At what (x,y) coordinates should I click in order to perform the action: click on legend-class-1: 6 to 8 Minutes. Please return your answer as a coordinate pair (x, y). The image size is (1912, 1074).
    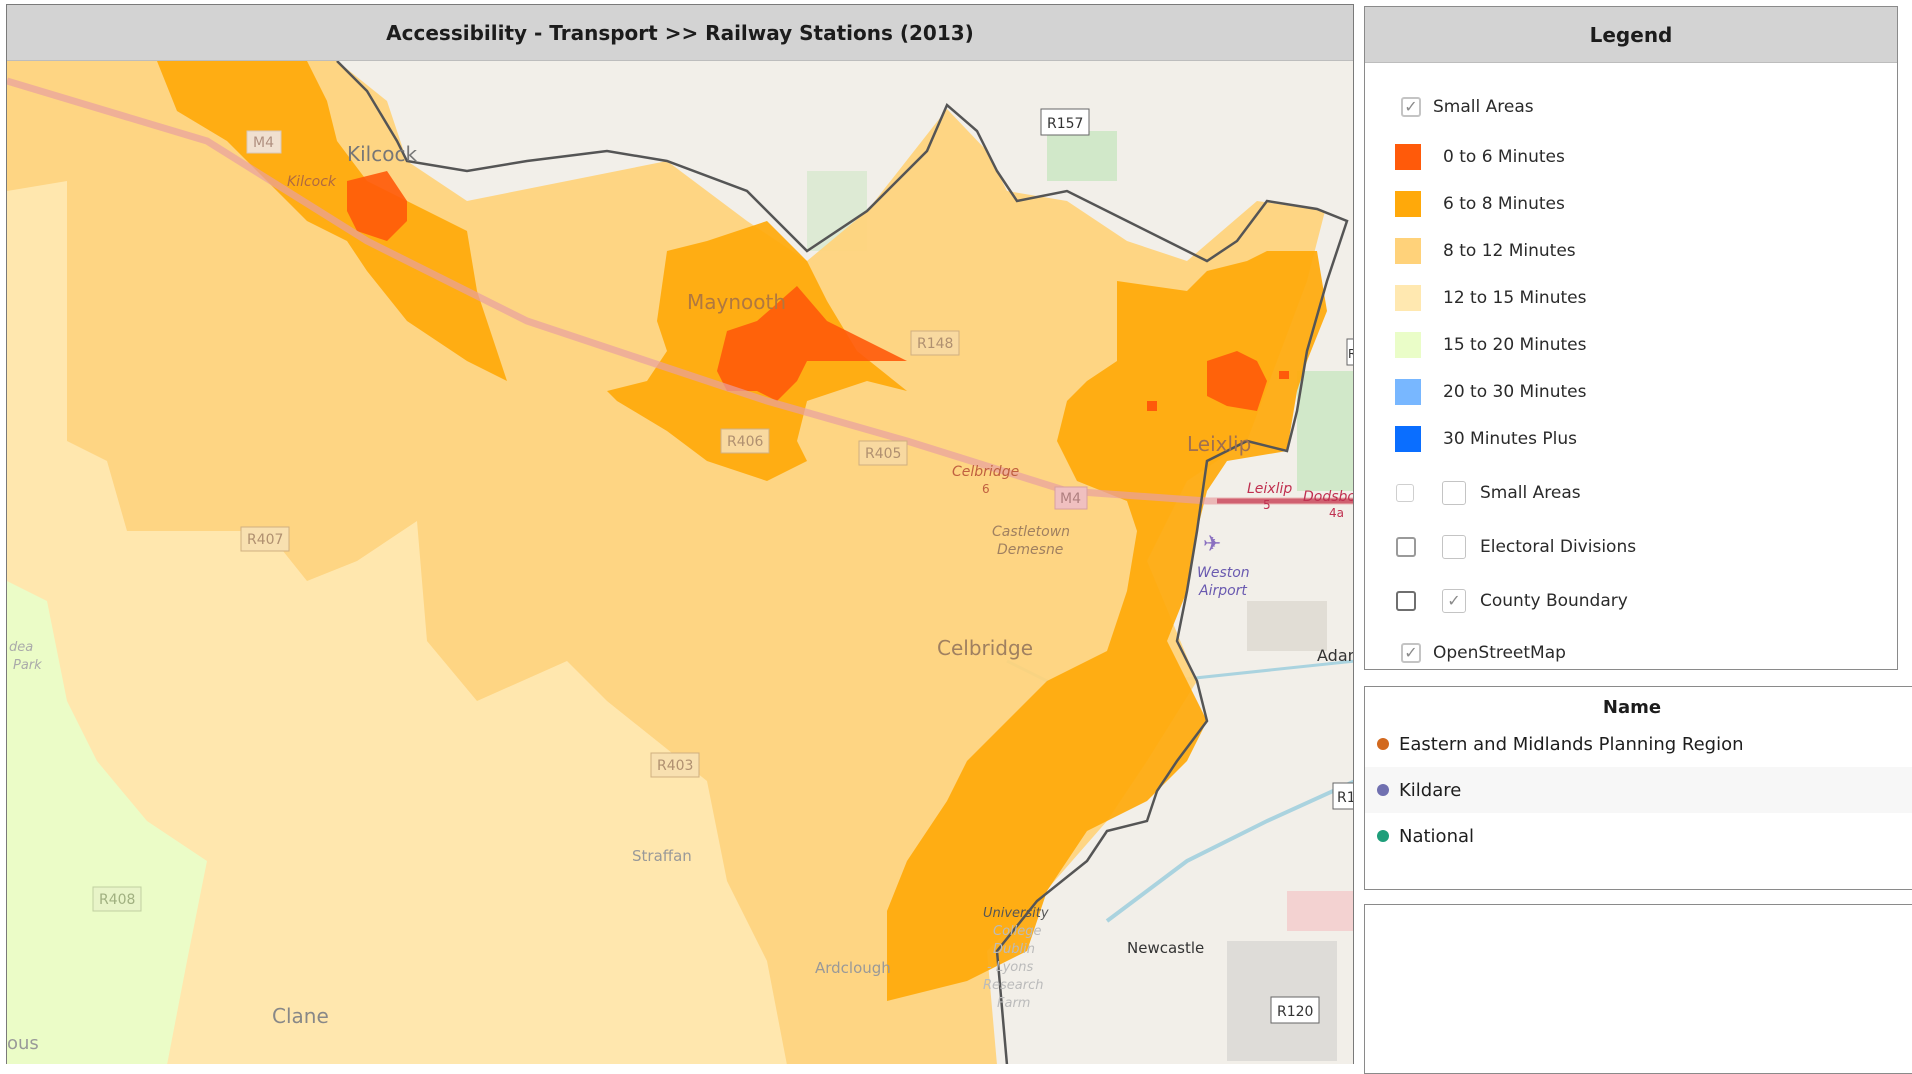
    Looking at the image, I should click on (1480, 204).